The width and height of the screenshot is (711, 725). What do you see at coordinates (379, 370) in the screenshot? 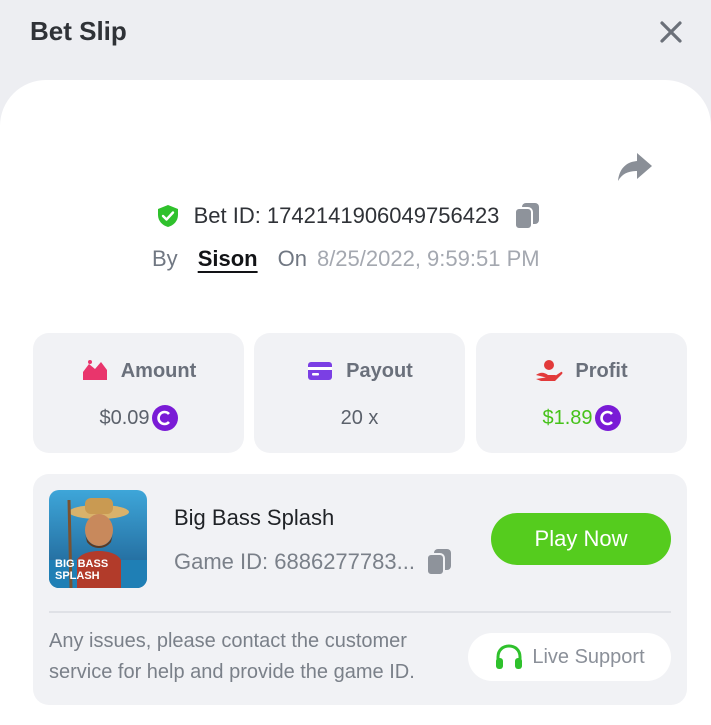
I see `payout-label: Payout` at bounding box center [379, 370].